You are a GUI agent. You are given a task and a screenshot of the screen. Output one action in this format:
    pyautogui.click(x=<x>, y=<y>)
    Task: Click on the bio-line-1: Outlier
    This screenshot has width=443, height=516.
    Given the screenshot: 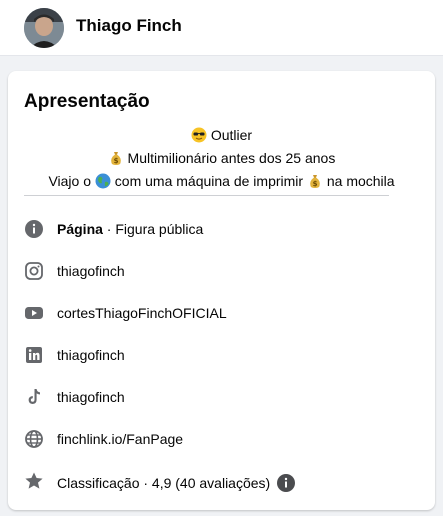 What is the action you would take?
    pyautogui.click(x=221, y=136)
    